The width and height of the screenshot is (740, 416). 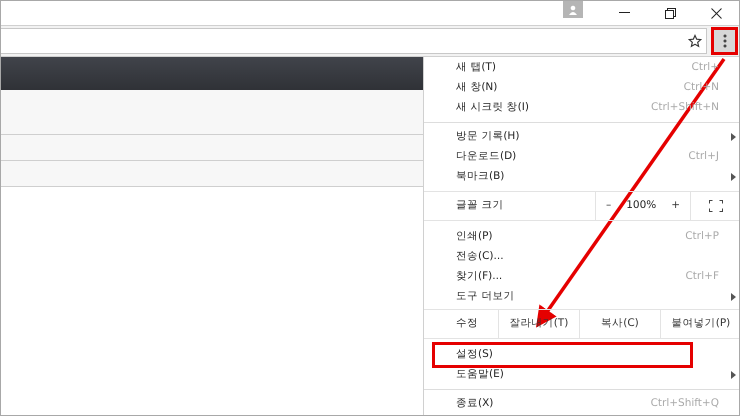 What do you see at coordinates (609, 206) in the screenshot?
I see `zoom-out-button: –` at bounding box center [609, 206].